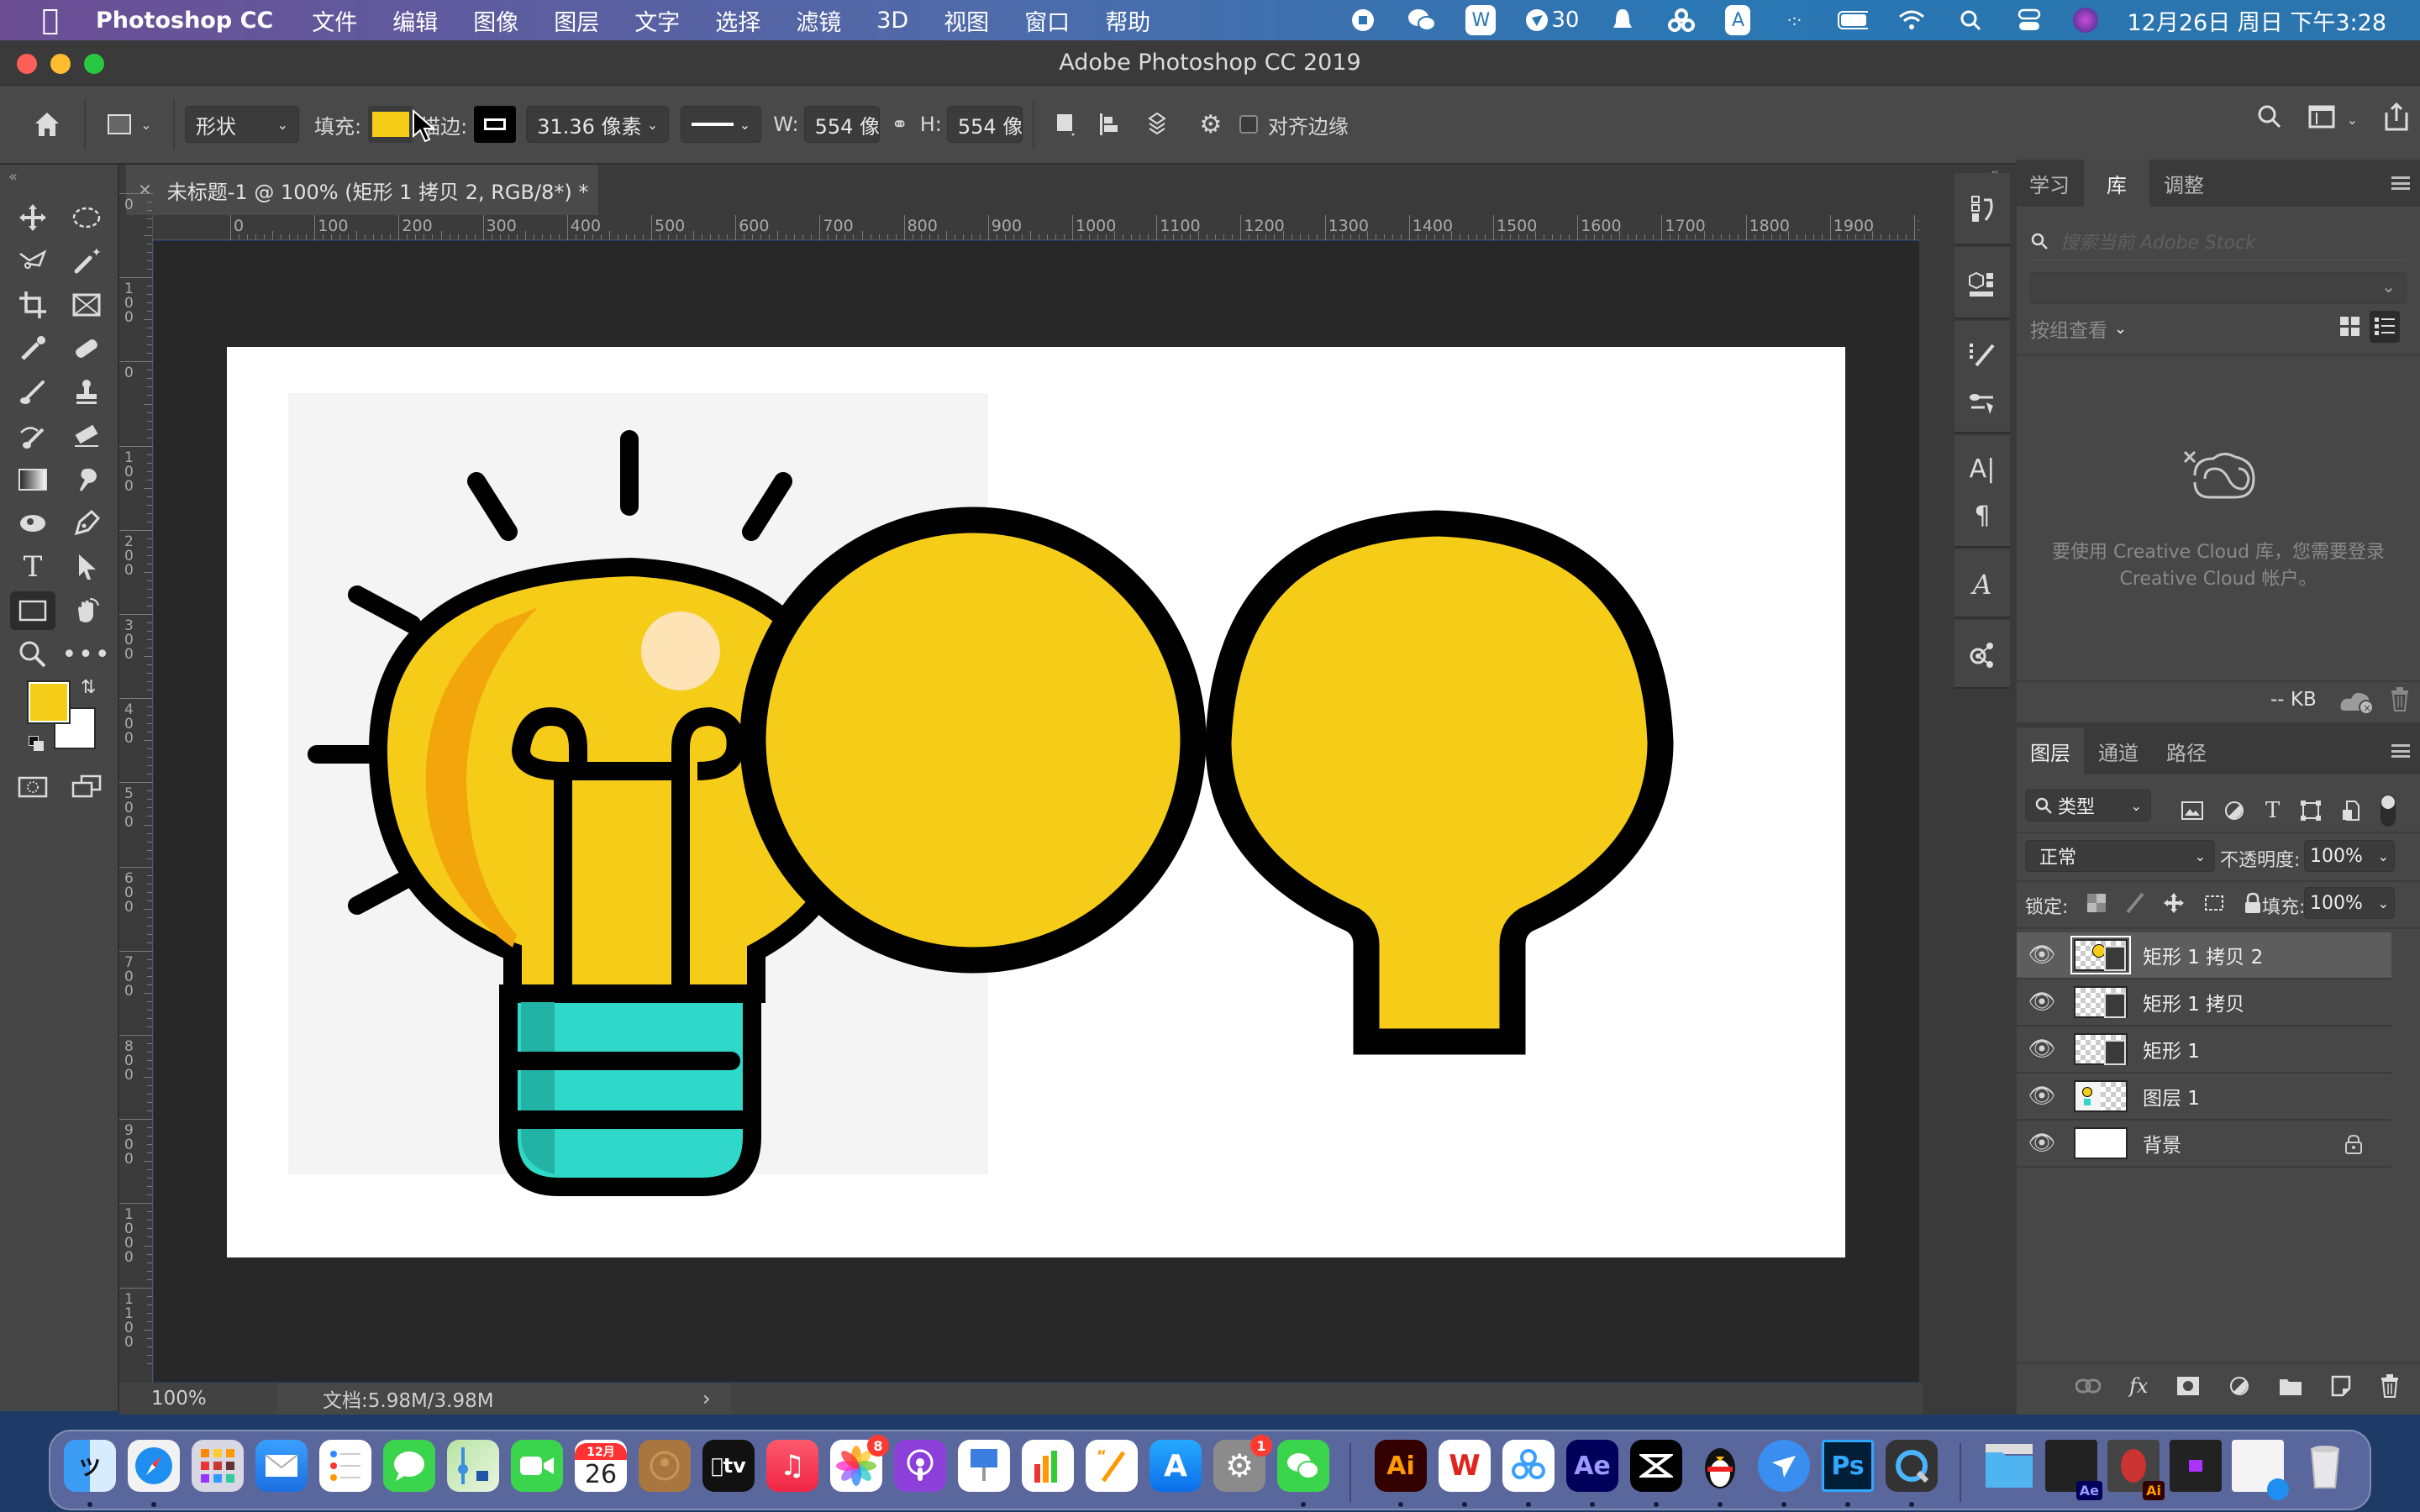 The width and height of the screenshot is (2420, 1512). Describe the element at coordinates (2188, 1386) in the screenshot. I see `add-mask-icon` at that location.